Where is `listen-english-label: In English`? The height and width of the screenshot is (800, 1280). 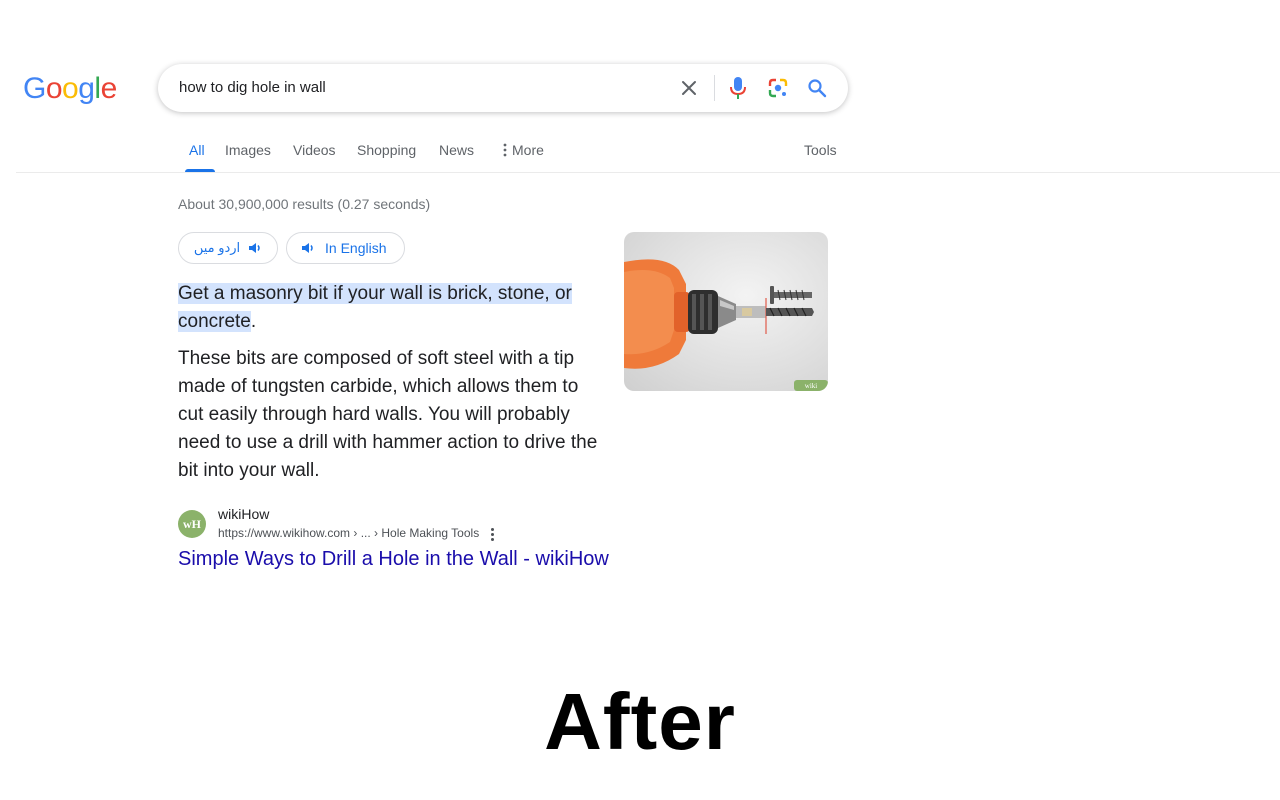 listen-english-label: In English is located at coordinates (356, 248).